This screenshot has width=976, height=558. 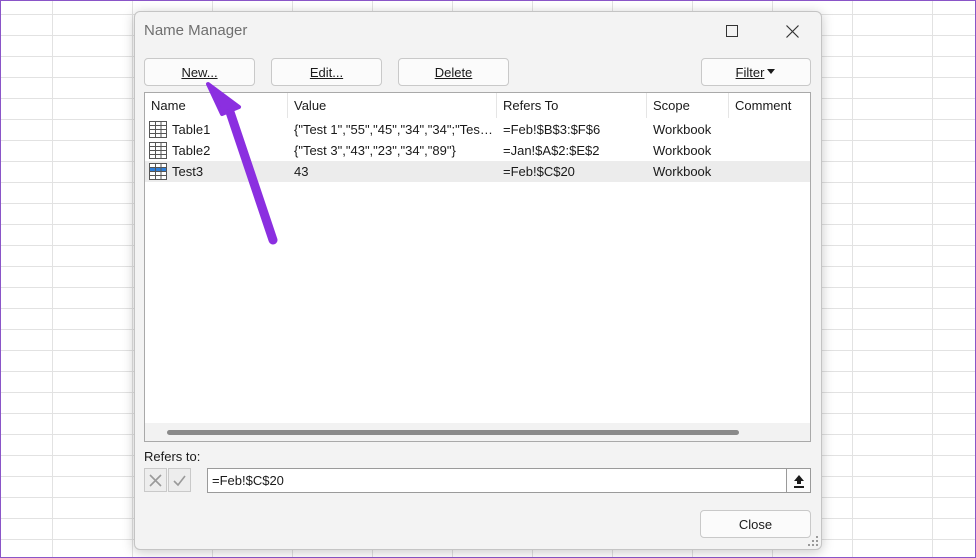 What do you see at coordinates (497, 480) in the screenshot?
I see `refers-to-input: =Feb!$C$20` at bounding box center [497, 480].